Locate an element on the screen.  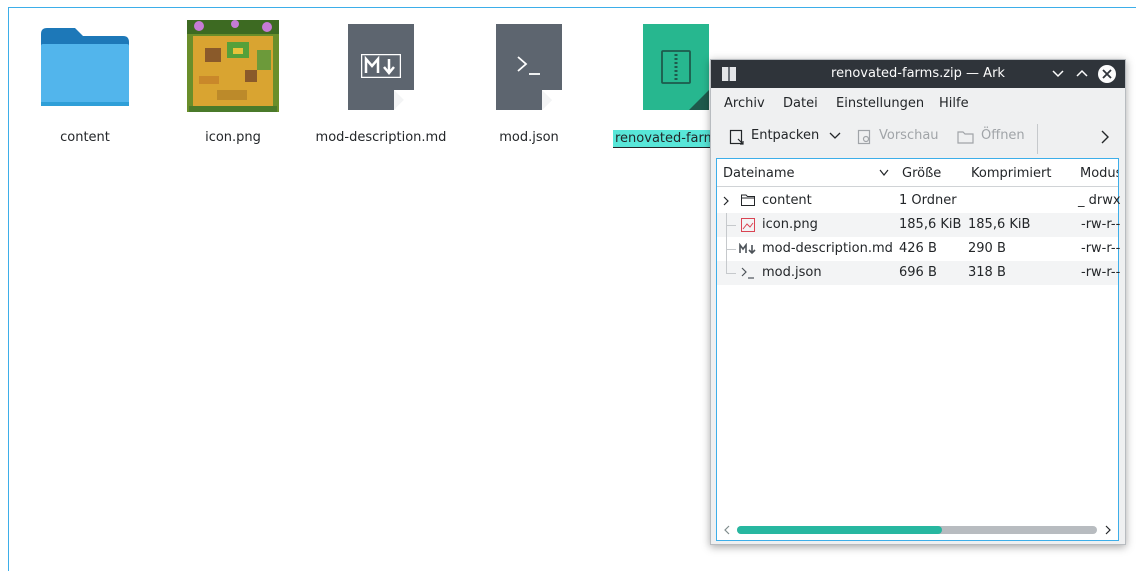
menu-bar: Archiv Datei Einstellungen Hilfe is located at coordinates (918, 103).